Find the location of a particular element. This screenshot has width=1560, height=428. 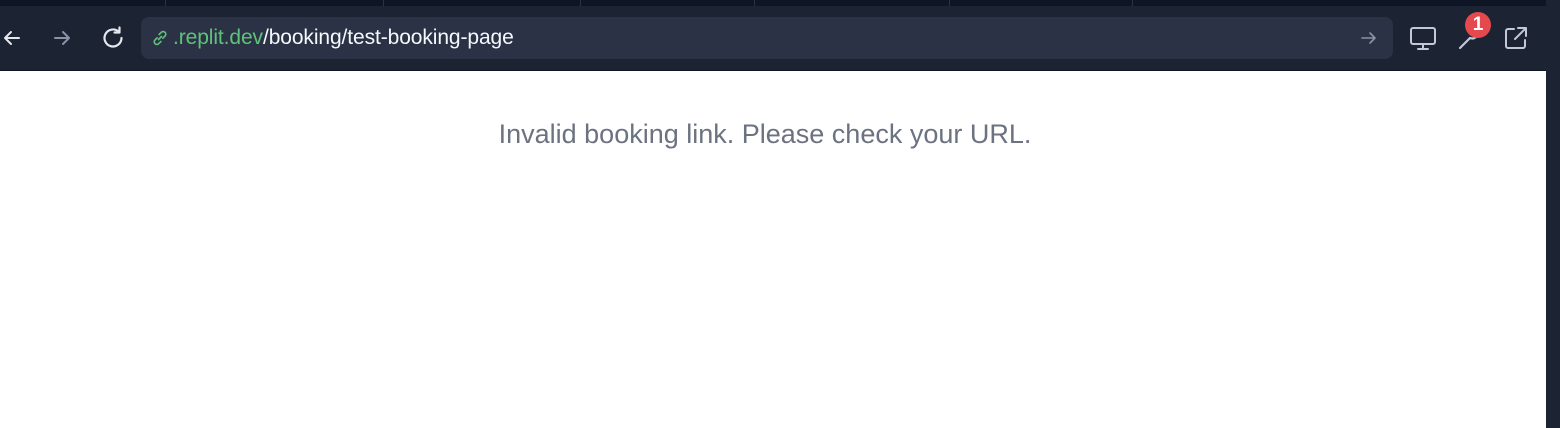

monitor-icon is located at coordinates (1423, 38).